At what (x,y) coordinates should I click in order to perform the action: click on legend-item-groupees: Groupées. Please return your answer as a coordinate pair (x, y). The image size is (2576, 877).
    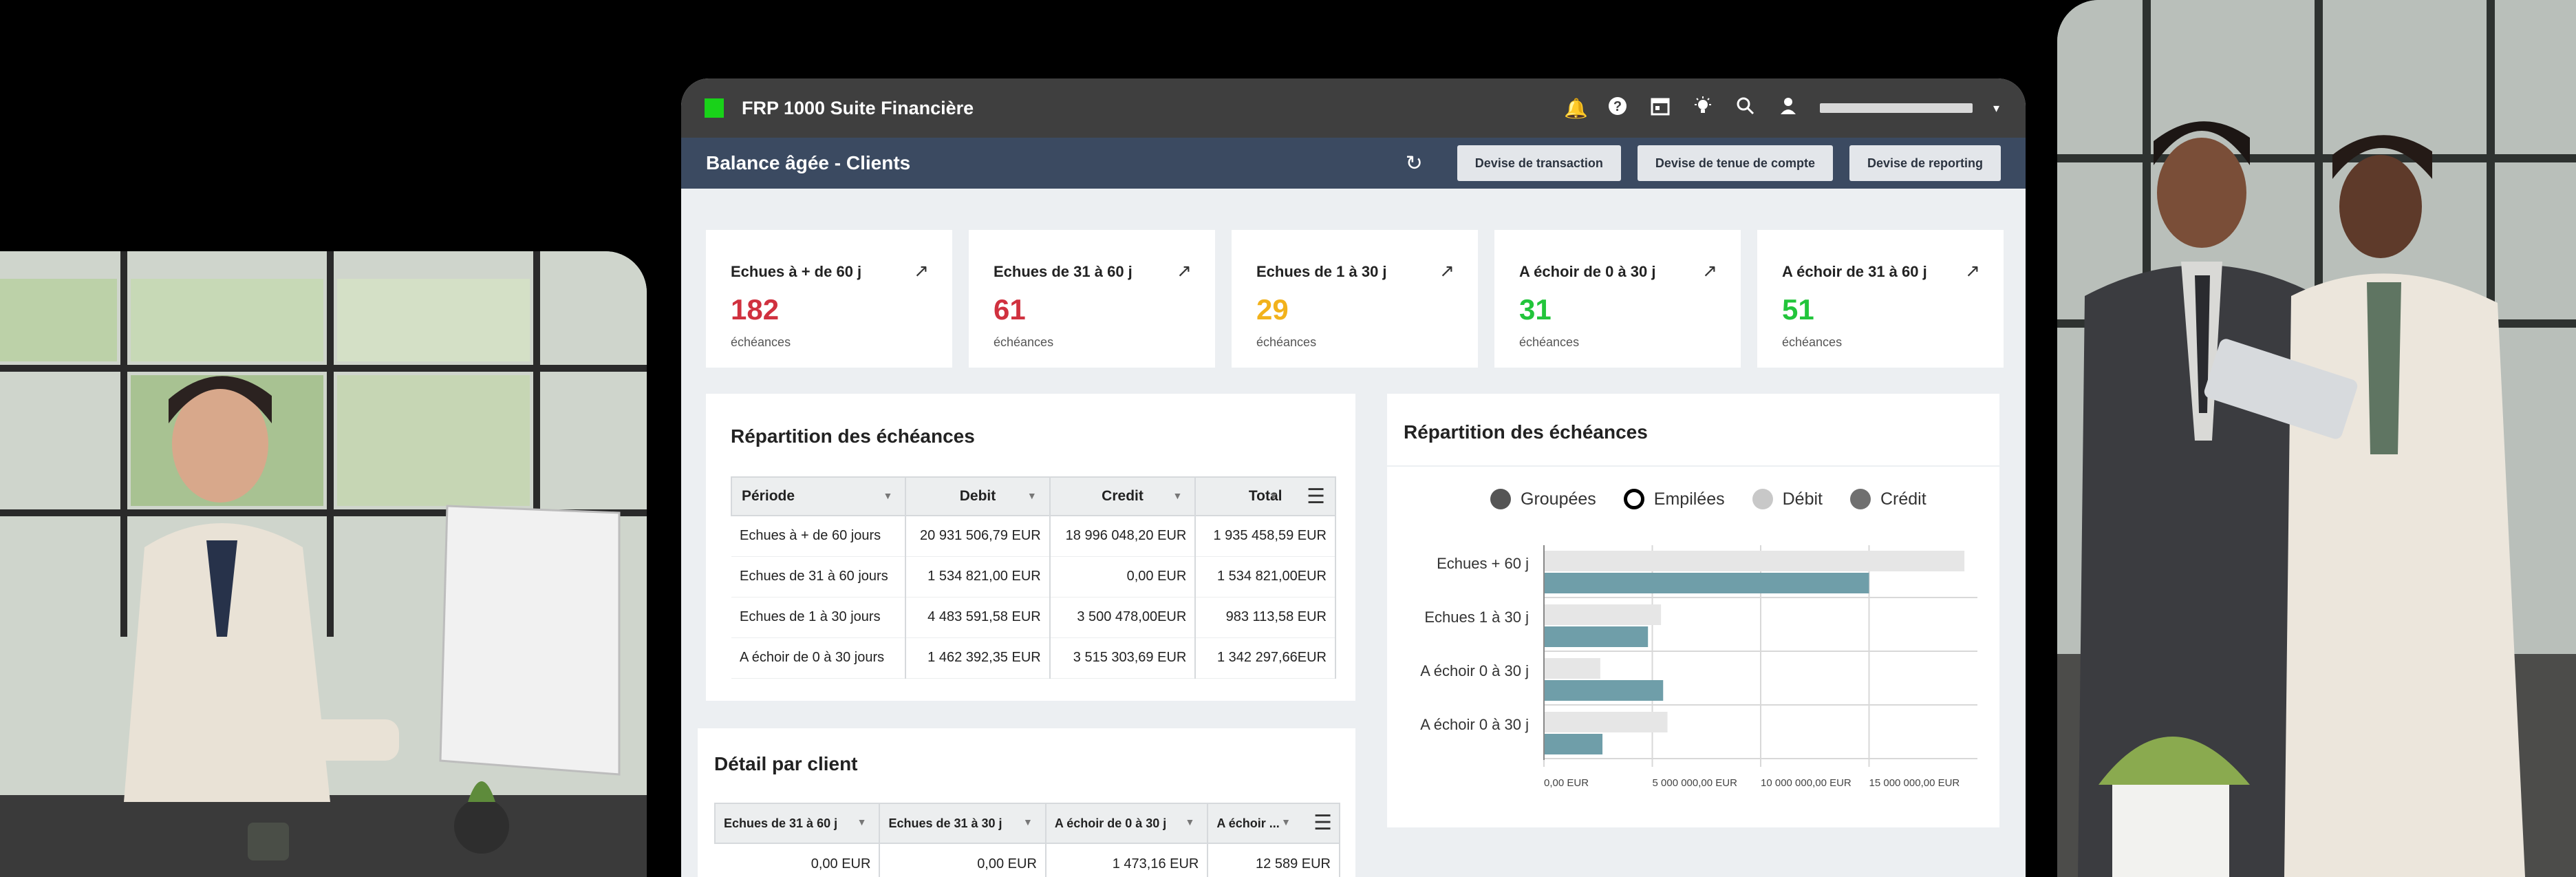
    Looking at the image, I should click on (1543, 499).